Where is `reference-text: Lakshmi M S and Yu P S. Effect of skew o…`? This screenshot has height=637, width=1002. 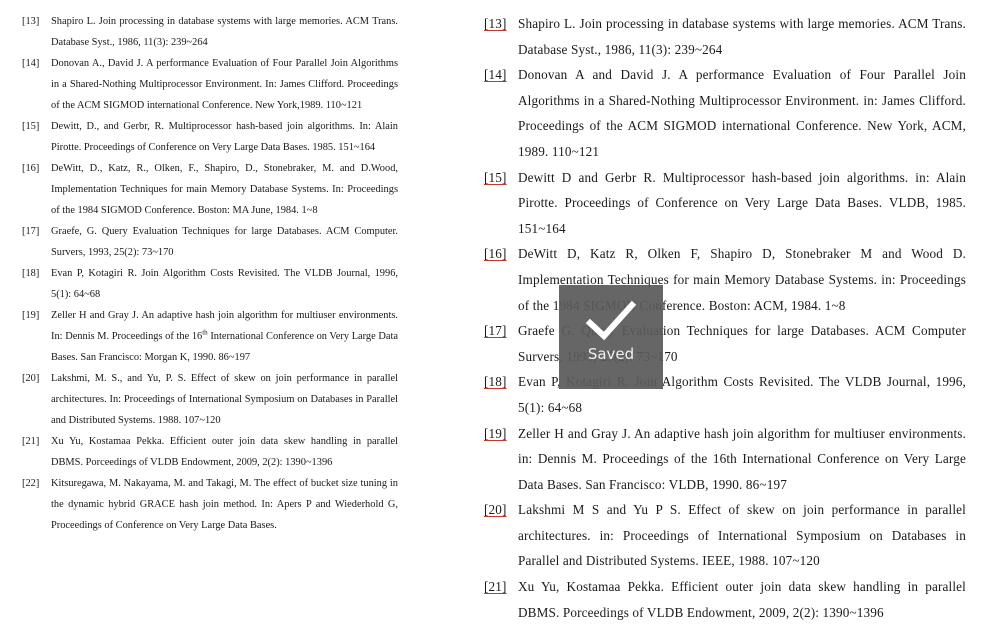
reference-text: Lakshmi M S and Yu P S. Effect of skew o… is located at coordinates (742, 535).